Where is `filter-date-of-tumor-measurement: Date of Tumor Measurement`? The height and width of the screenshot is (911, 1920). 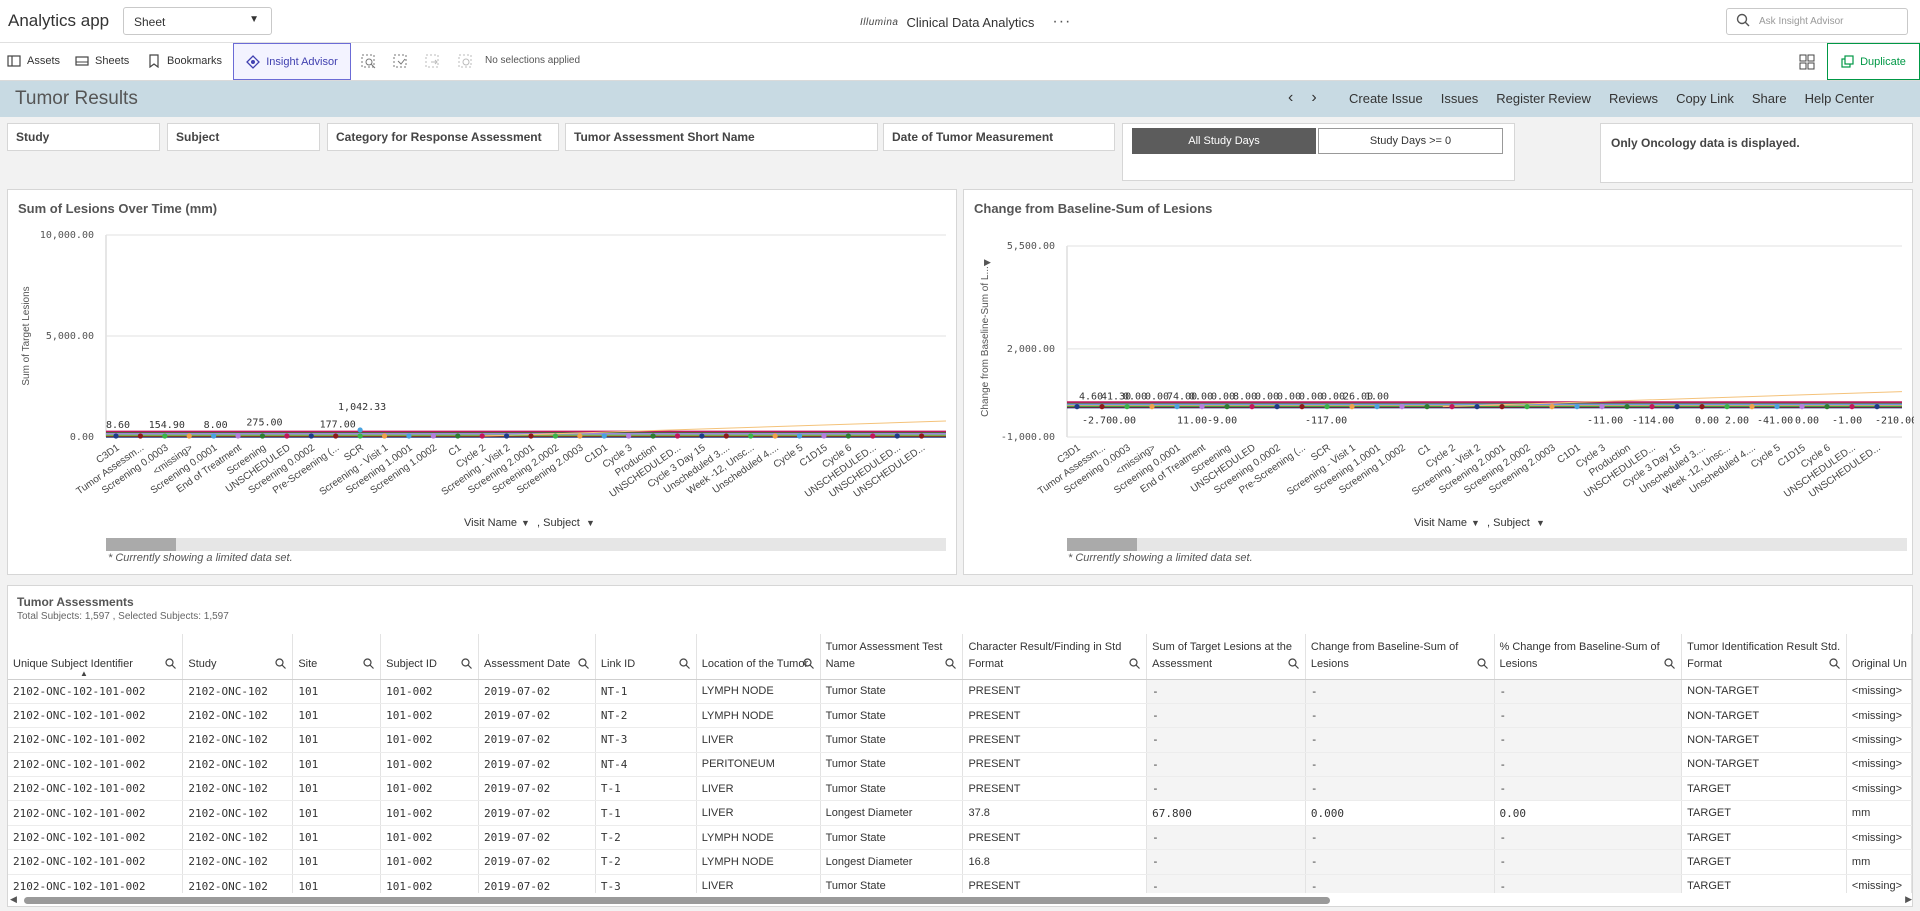 filter-date-of-tumor-measurement: Date of Tumor Measurement is located at coordinates (999, 137).